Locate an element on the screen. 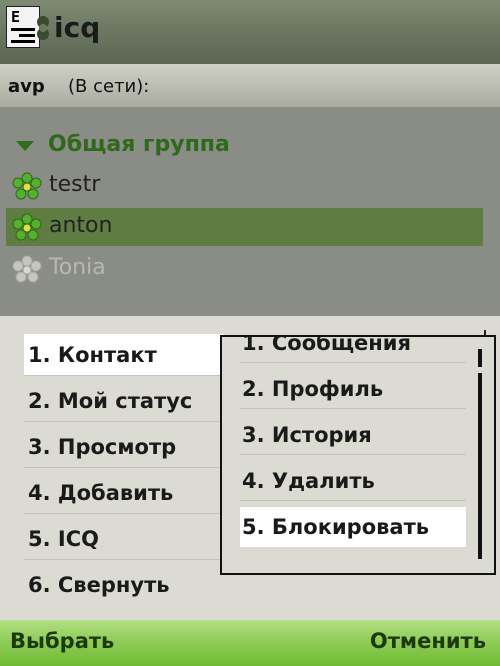 Image resolution: width=500 pixels, height=666 pixels. submenu-scrollbar is located at coordinates (480, 454).